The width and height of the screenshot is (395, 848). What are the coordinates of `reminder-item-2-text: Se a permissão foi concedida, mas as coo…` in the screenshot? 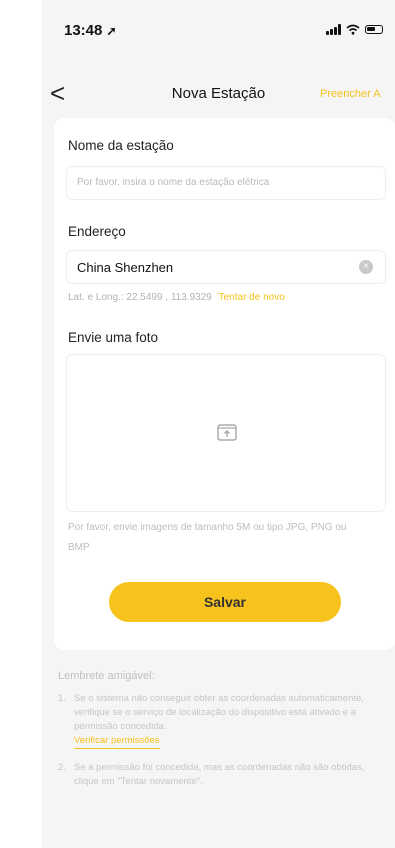 It's located at (219, 774).